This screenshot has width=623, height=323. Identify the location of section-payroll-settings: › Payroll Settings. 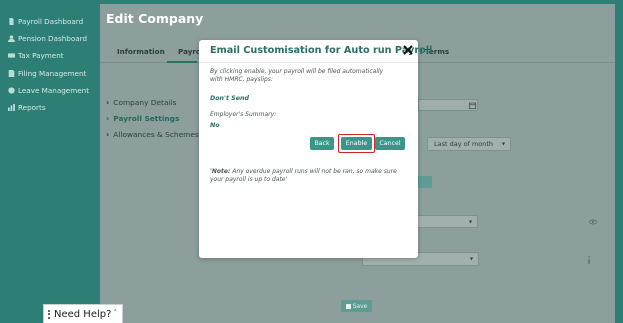
(142, 118).